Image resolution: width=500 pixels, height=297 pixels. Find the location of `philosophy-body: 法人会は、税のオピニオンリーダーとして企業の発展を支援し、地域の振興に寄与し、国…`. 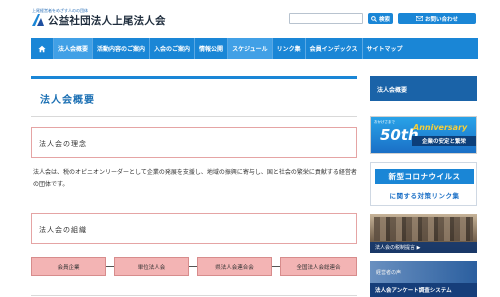

philosophy-body: 法人会は、税のオピニオンリーダーとして企業の発展を支援し、地域の振興に寄与し、国… is located at coordinates (195, 178).